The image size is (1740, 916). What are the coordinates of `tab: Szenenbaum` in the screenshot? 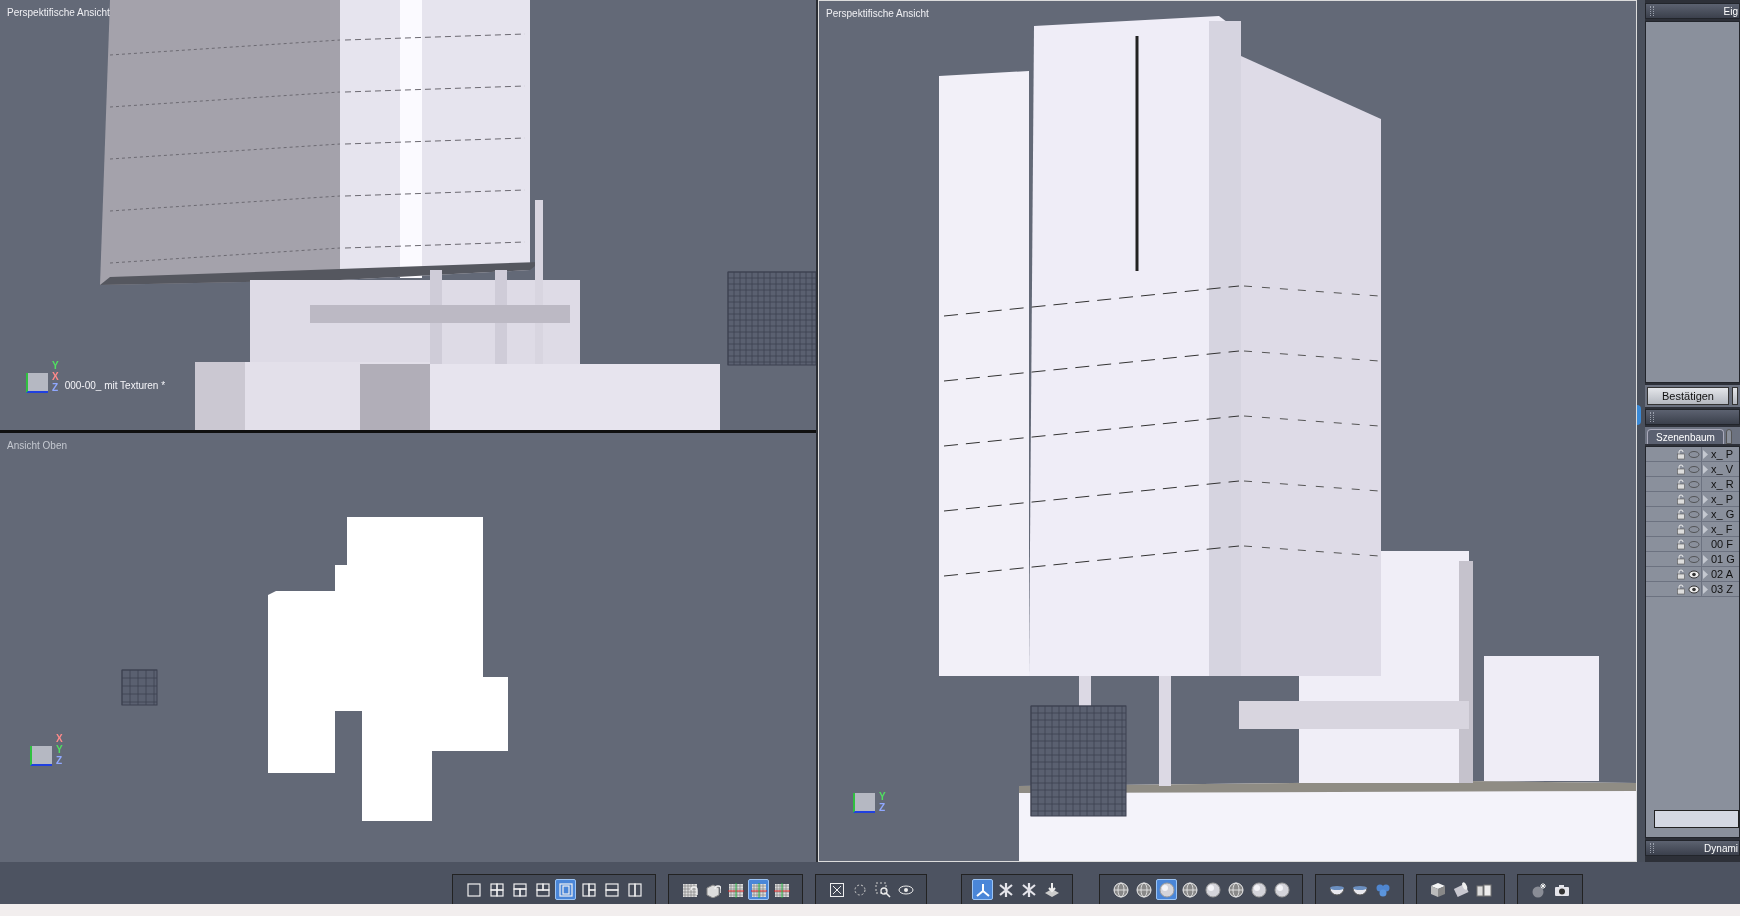 It's located at (1685, 436).